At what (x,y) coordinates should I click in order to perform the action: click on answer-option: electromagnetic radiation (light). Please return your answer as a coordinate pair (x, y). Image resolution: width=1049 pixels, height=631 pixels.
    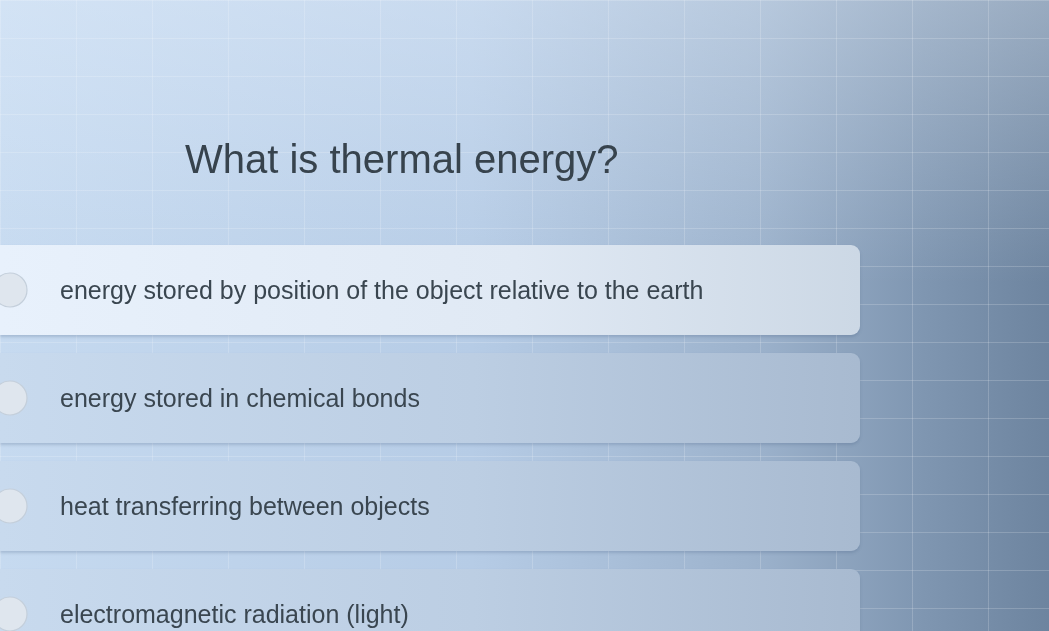
    Looking at the image, I should click on (430, 600).